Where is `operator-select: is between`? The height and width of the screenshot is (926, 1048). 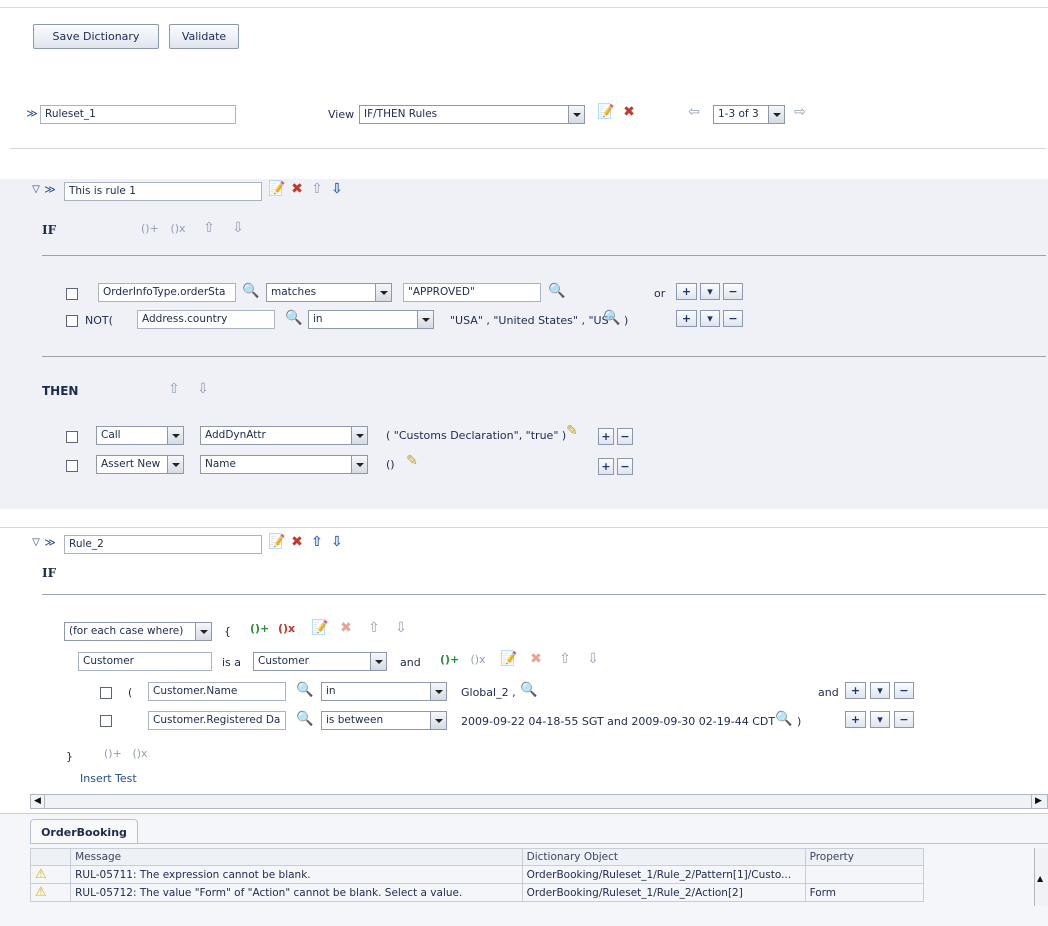
operator-select: is between is located at coordinates (384, 720).